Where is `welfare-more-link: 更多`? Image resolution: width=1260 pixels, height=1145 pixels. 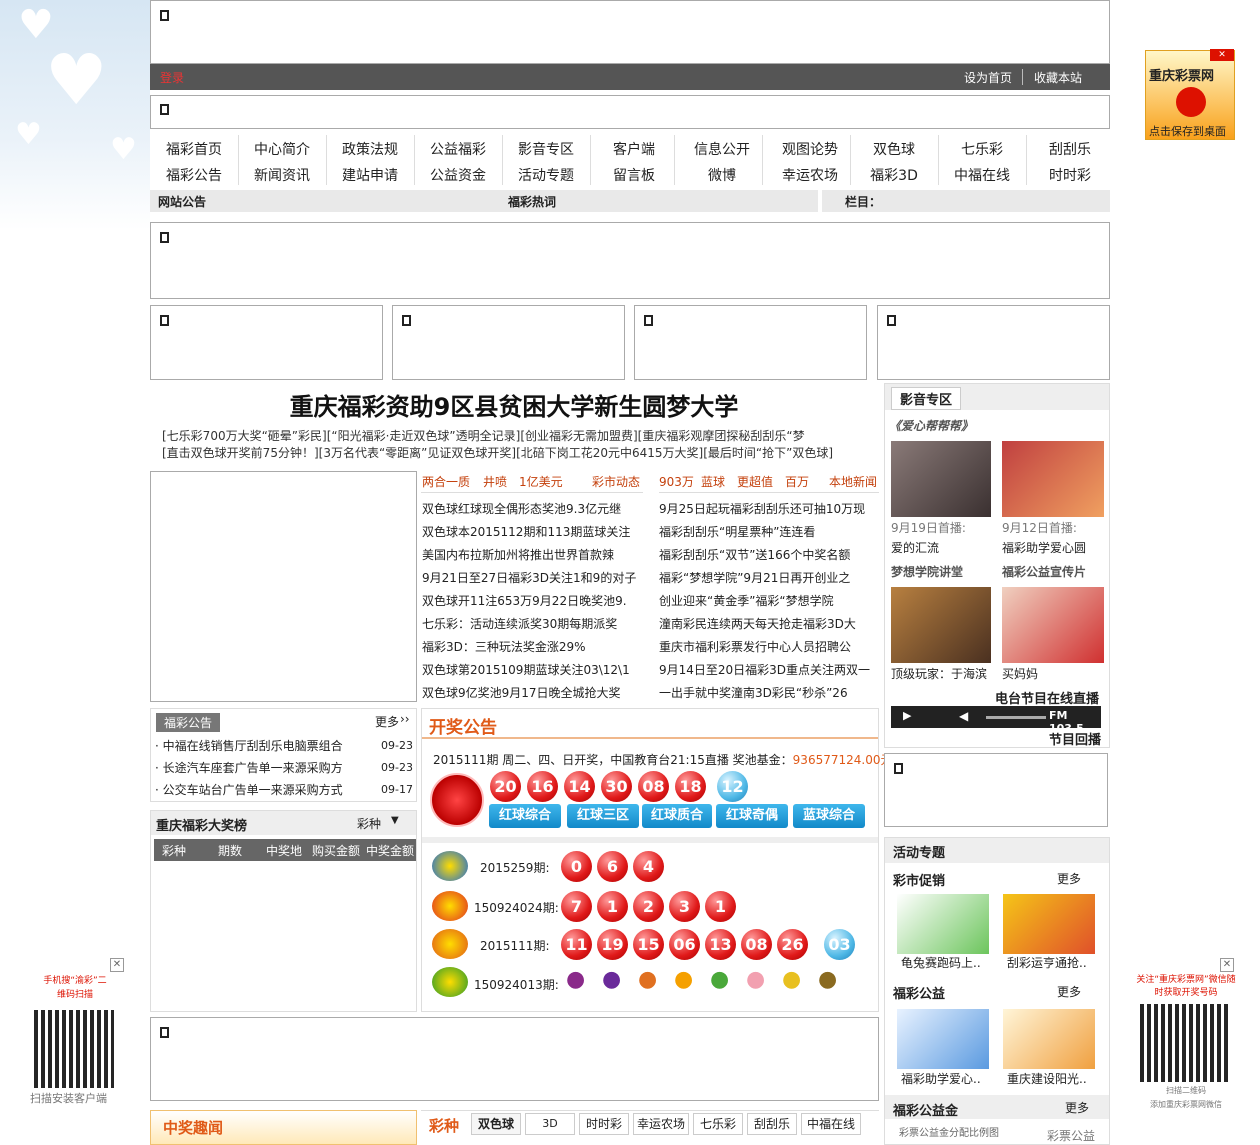 welfare-more-link: 更多 is located at coordinates (1069, 991).